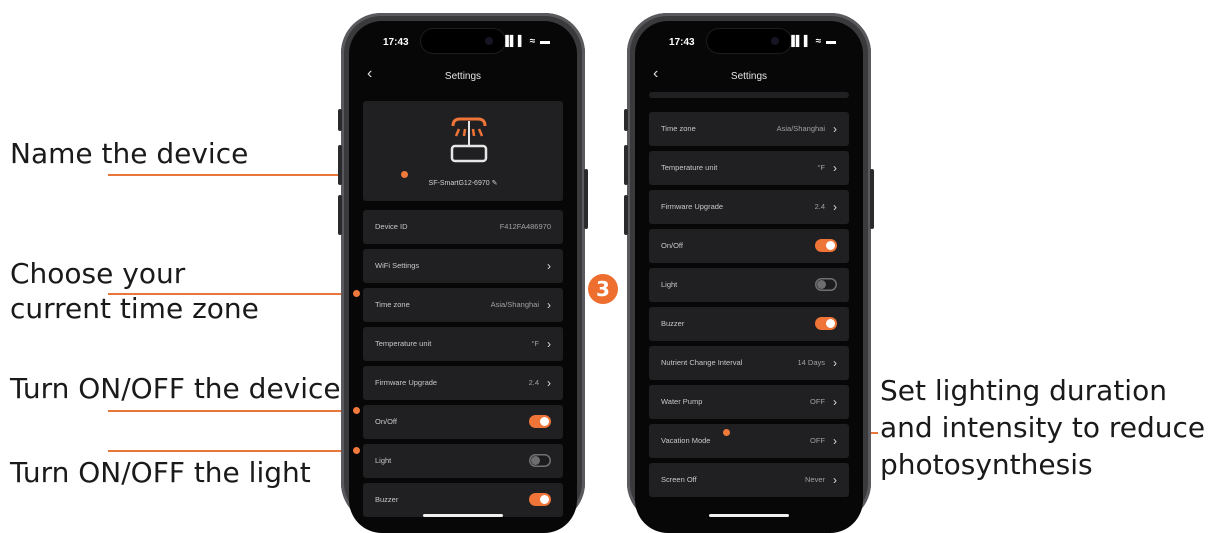 The height and width of the screenshot is (533, 1210). I want to click on annotation-lighting-3: photosynthesis, so click(986, 464).